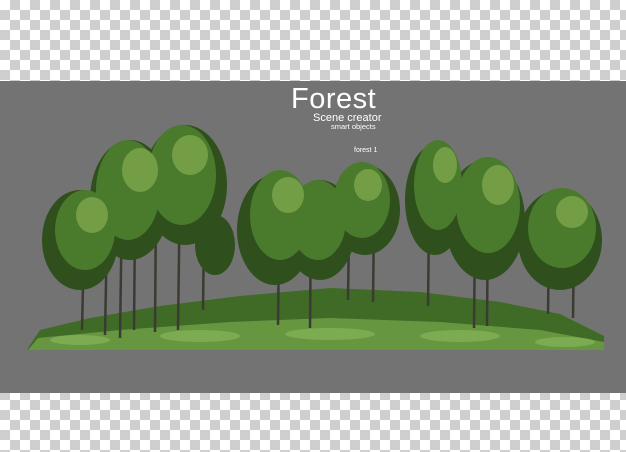 The image size is (626, 452). I want to click on forest-label: forest 1, so click(366, 150).